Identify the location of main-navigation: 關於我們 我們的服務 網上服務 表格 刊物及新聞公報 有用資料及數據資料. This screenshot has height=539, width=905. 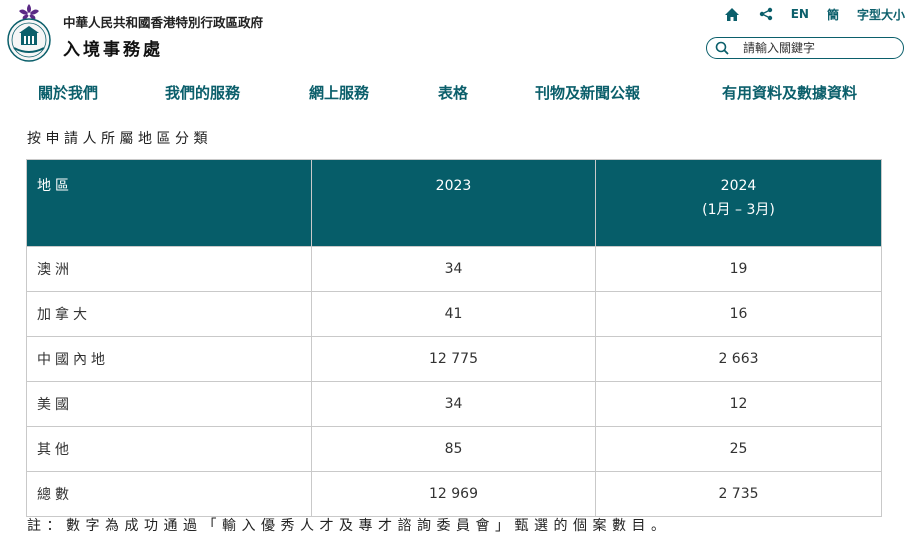
(452, 93).